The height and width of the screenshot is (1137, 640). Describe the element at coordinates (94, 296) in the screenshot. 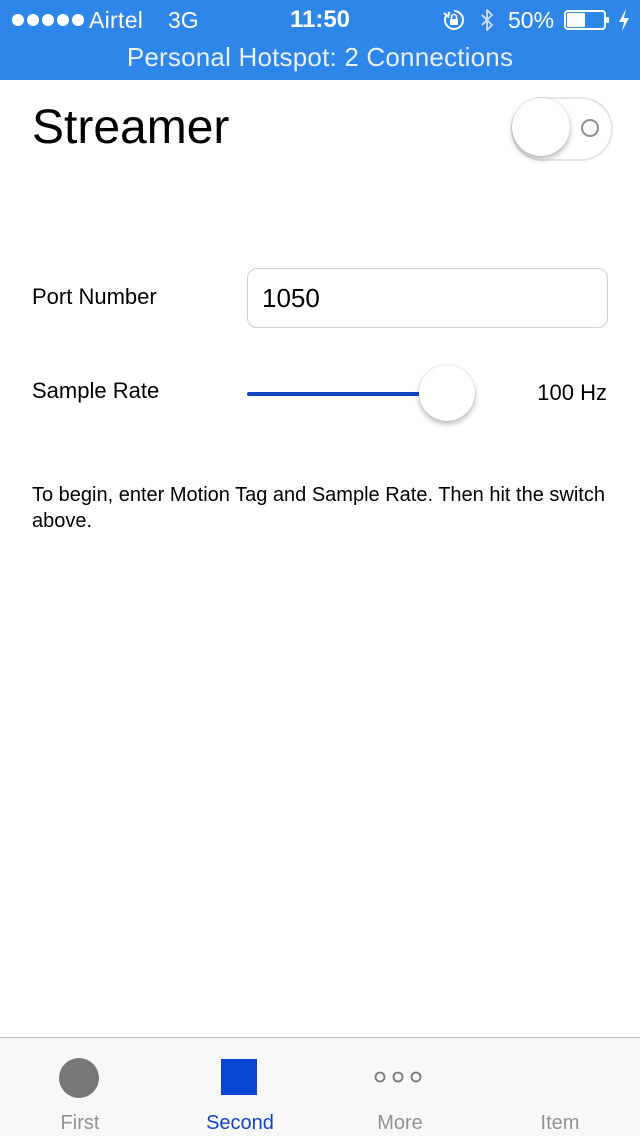

I see `port-number-label: Port Number` at that location.